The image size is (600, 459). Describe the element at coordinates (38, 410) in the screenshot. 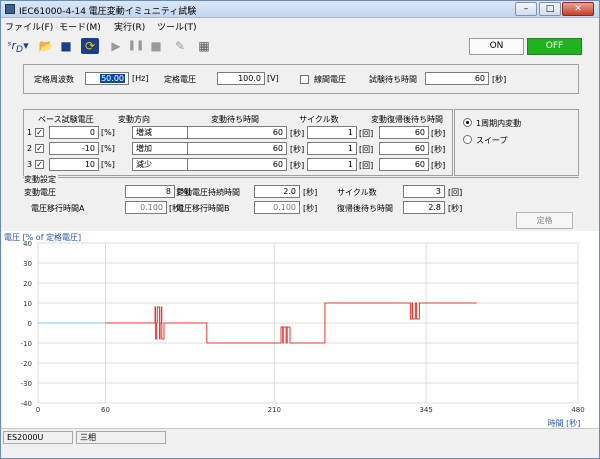

I see `x-tick-label: 0` at that location.